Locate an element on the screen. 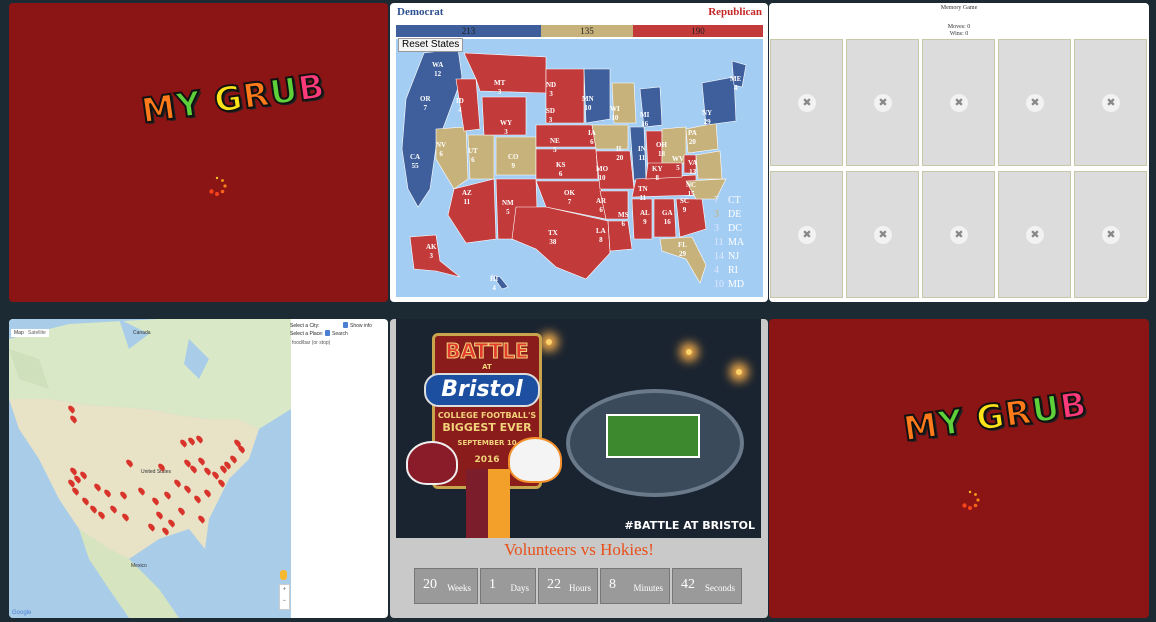 The height and width of the screenshot is (622, 1156). state-label-az: AZ 11 is located at coordinates (467, 197).